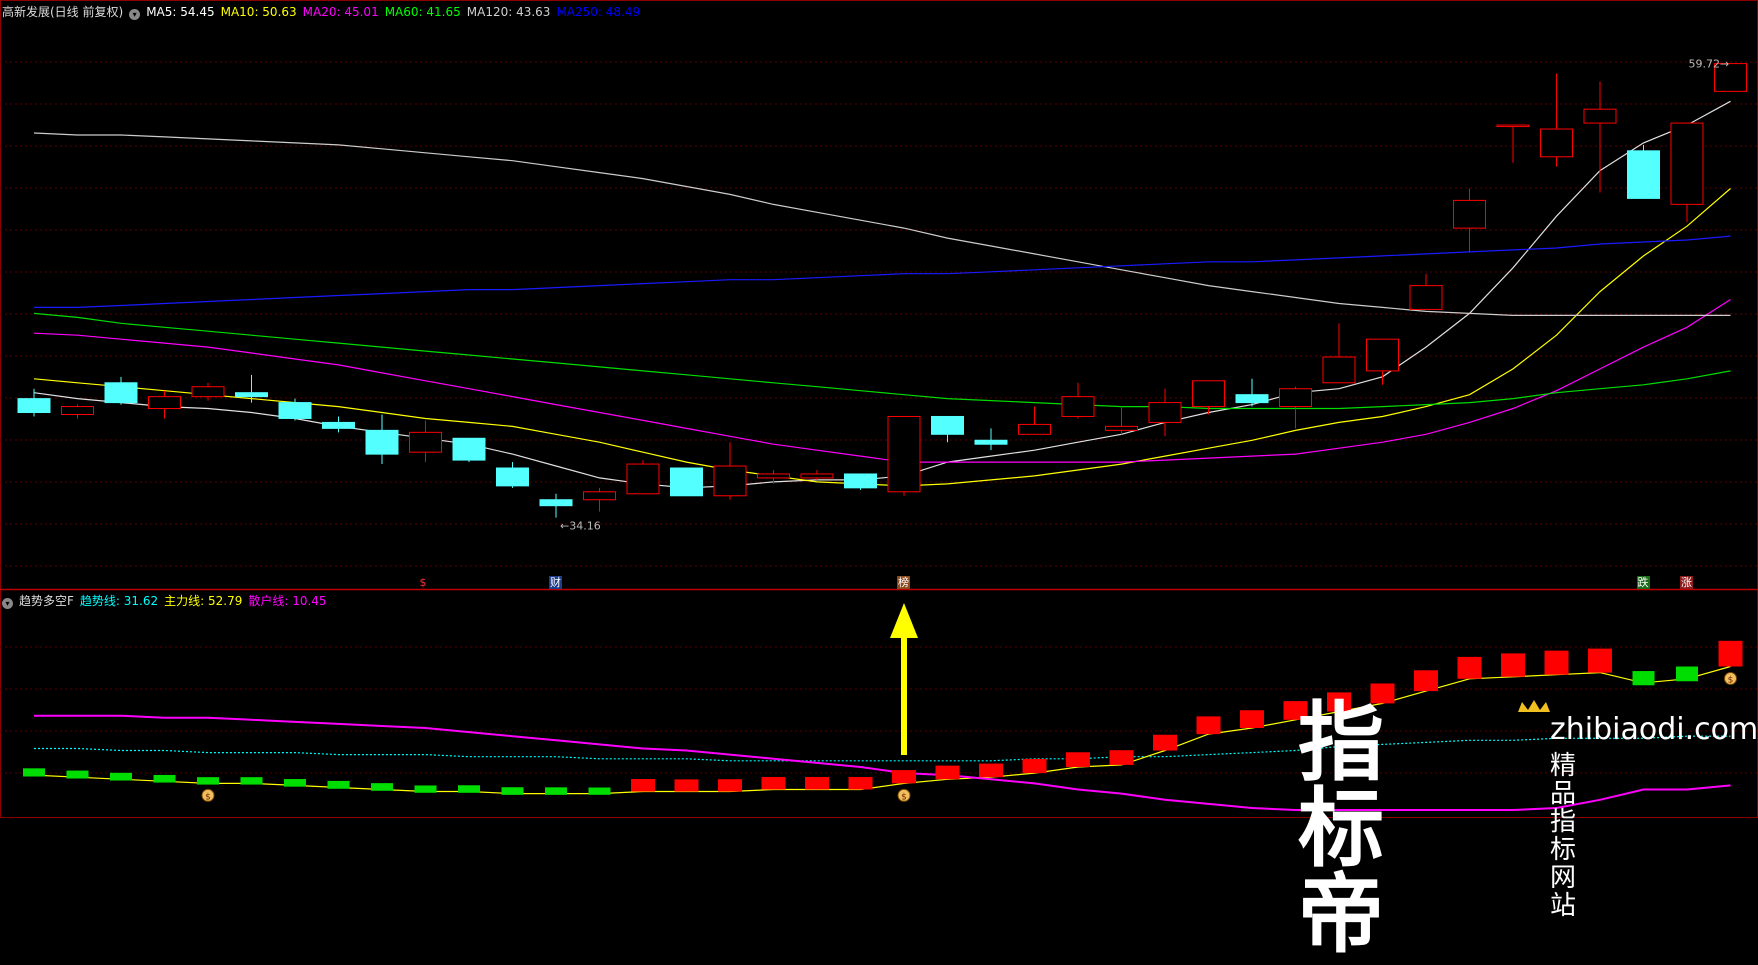 The height and width of the screenshot is (965, 1758). What do you see at coordinates (287, 601) in the screenshot?
I see `trend-label-2: 散户线: 10.45` at bounding box center [287, 601].